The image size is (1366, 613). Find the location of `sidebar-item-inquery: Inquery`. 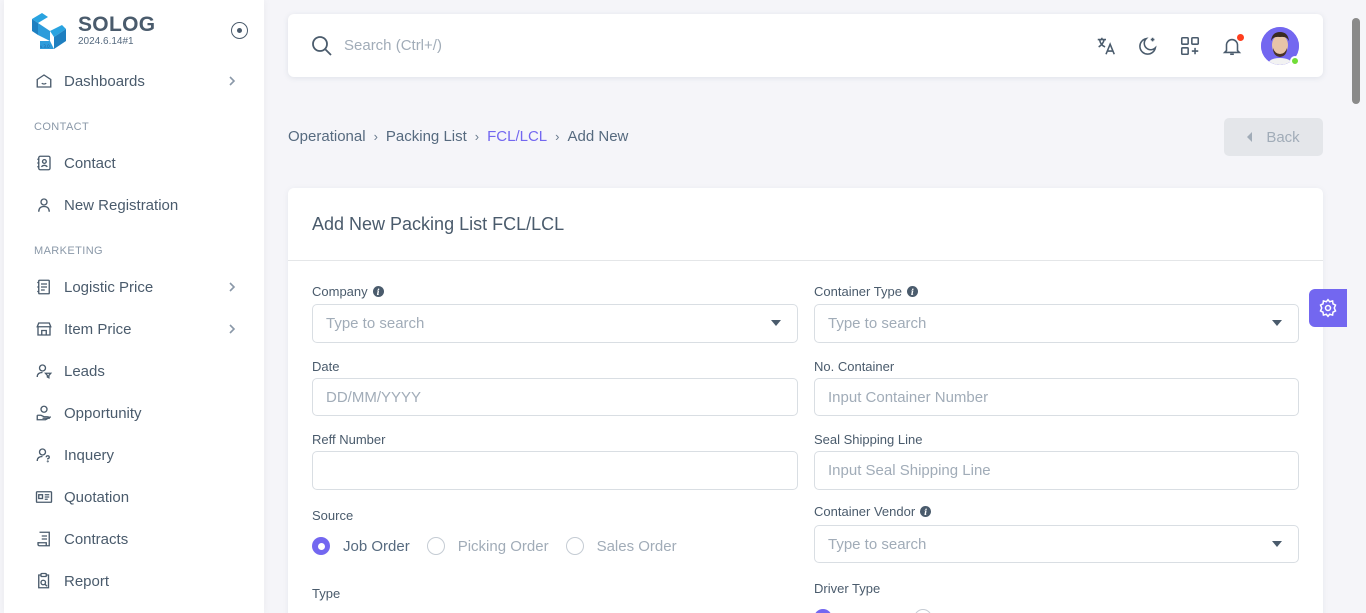

sidebar-item-inquery: Inquery is located at coordinates (136, 455).